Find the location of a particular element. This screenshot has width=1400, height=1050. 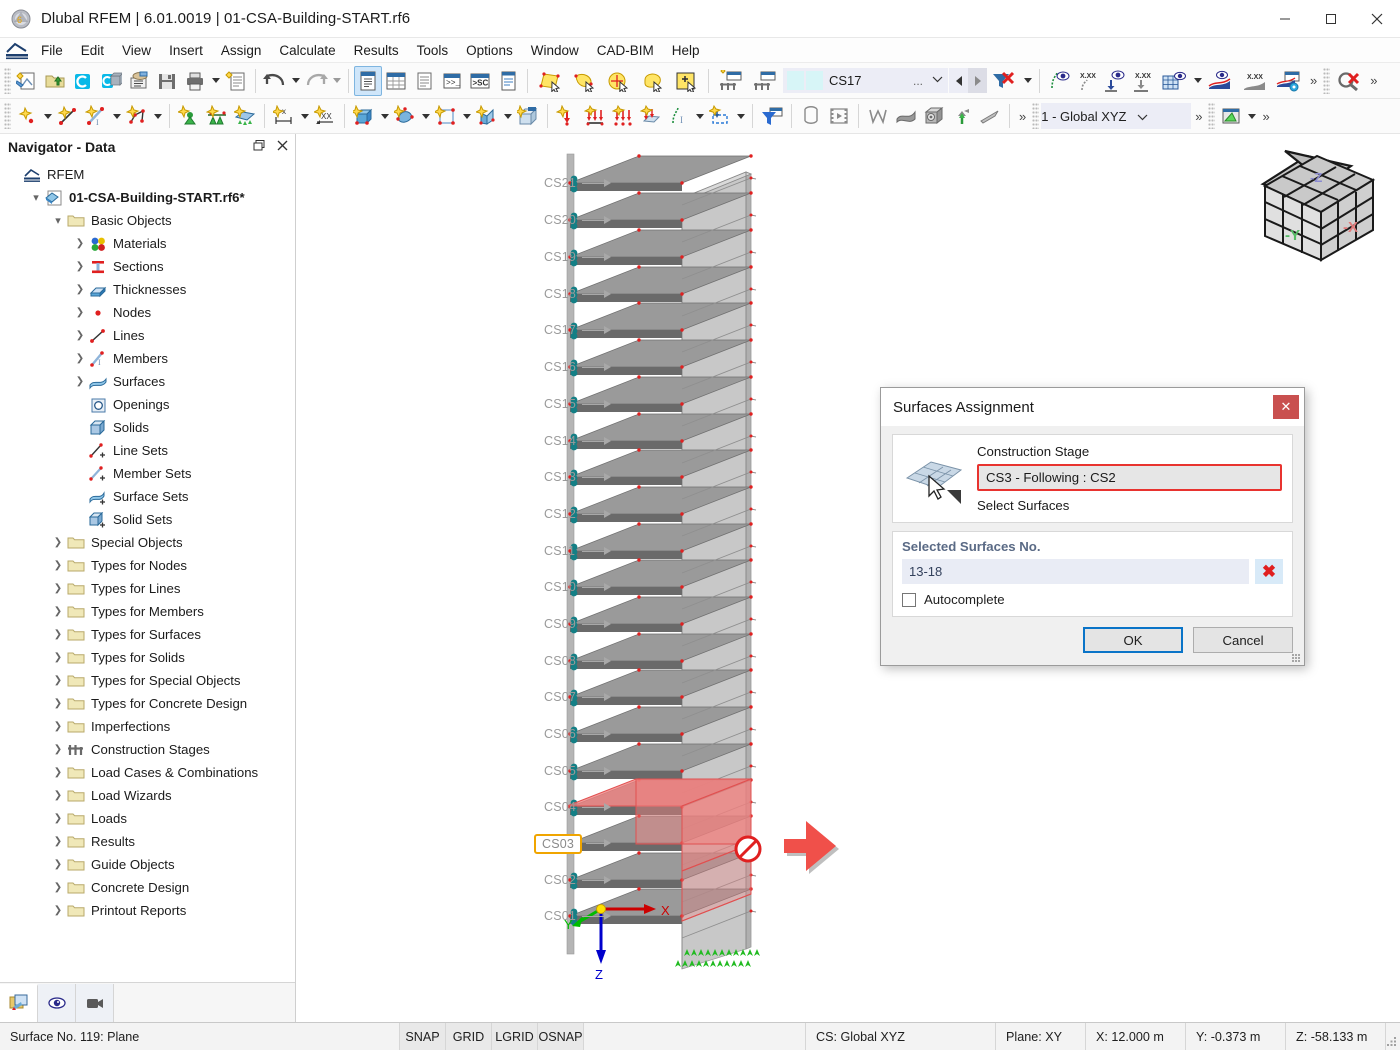

dialog-close-button: ✕ is located at coordinates (1286, 407).